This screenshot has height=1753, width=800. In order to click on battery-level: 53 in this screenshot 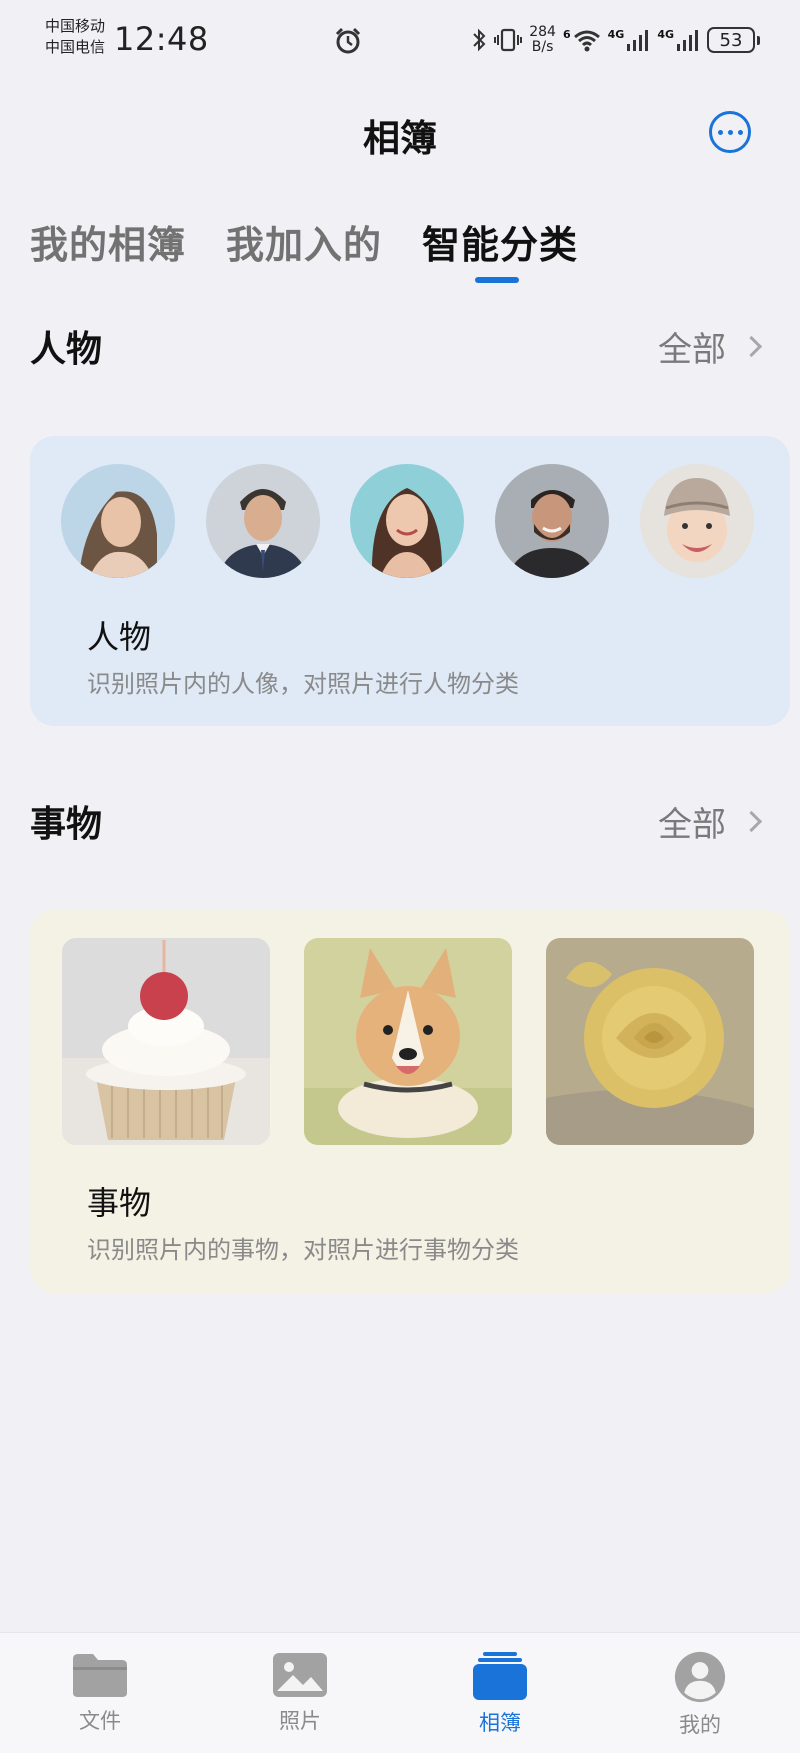, I will do `click(731, 40)`.